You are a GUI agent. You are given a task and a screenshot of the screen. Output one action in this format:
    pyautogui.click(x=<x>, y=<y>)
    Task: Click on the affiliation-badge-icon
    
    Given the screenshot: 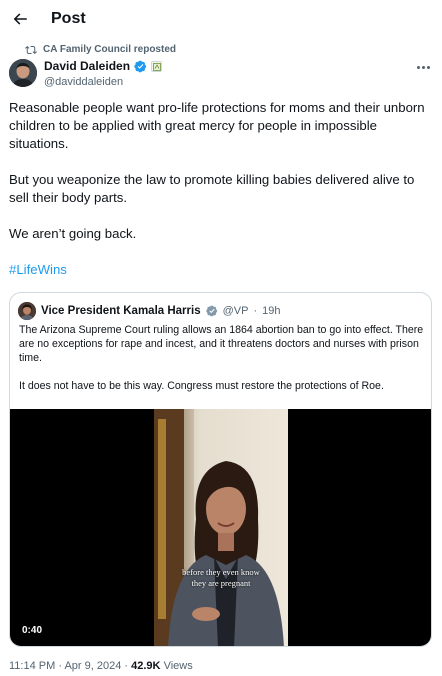 What is the action you would take?
    pyautogui.click(x=157, y=66)
    